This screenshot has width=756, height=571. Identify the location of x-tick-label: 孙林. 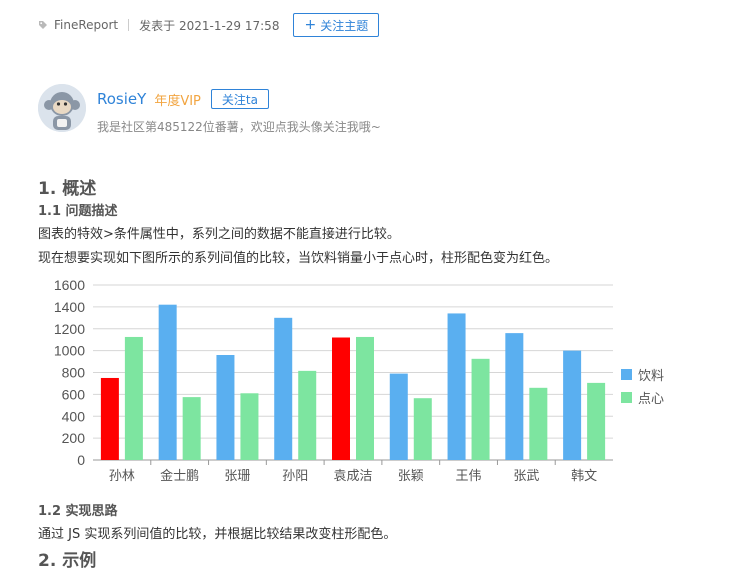
(122, 476).